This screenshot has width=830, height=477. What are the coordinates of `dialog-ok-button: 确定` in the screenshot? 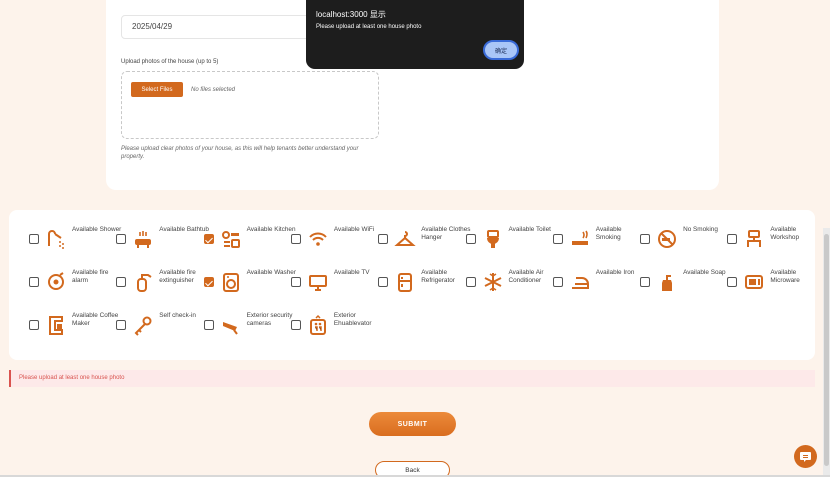 It's located at (501, 50).